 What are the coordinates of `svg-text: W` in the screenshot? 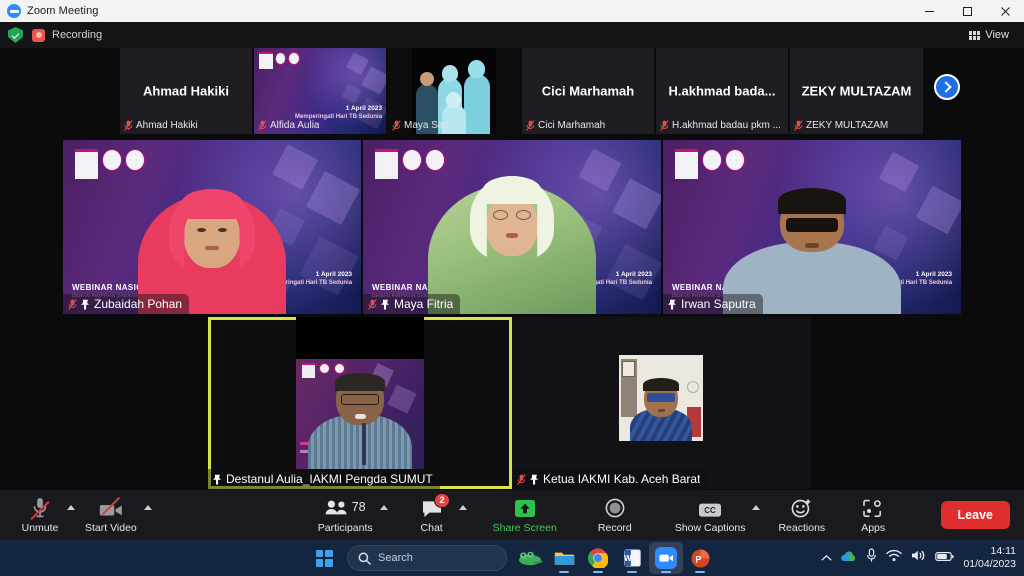 It's located at (628, 558).